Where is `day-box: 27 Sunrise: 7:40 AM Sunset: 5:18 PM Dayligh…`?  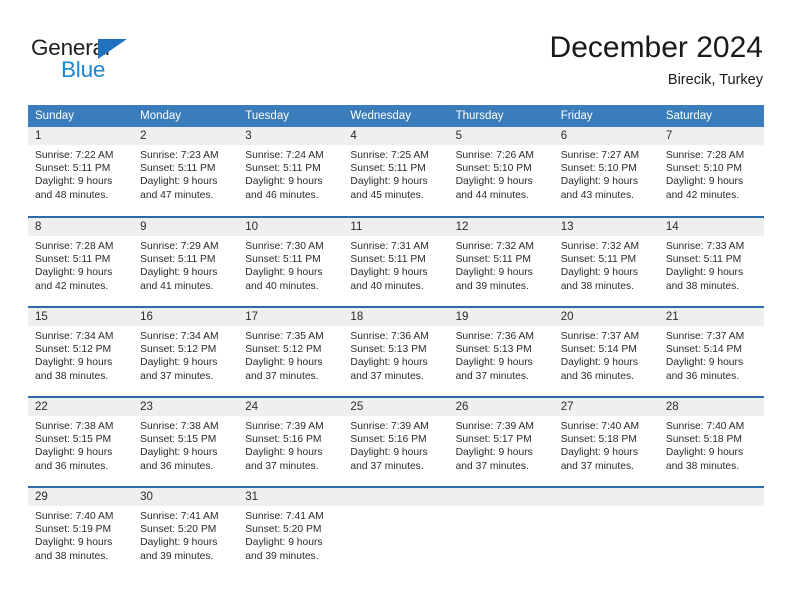
day-box: 27 Sunrise: 7:40 AM Sunset: 5:18 PM Dayligh… is located at coordinates (606, 442).